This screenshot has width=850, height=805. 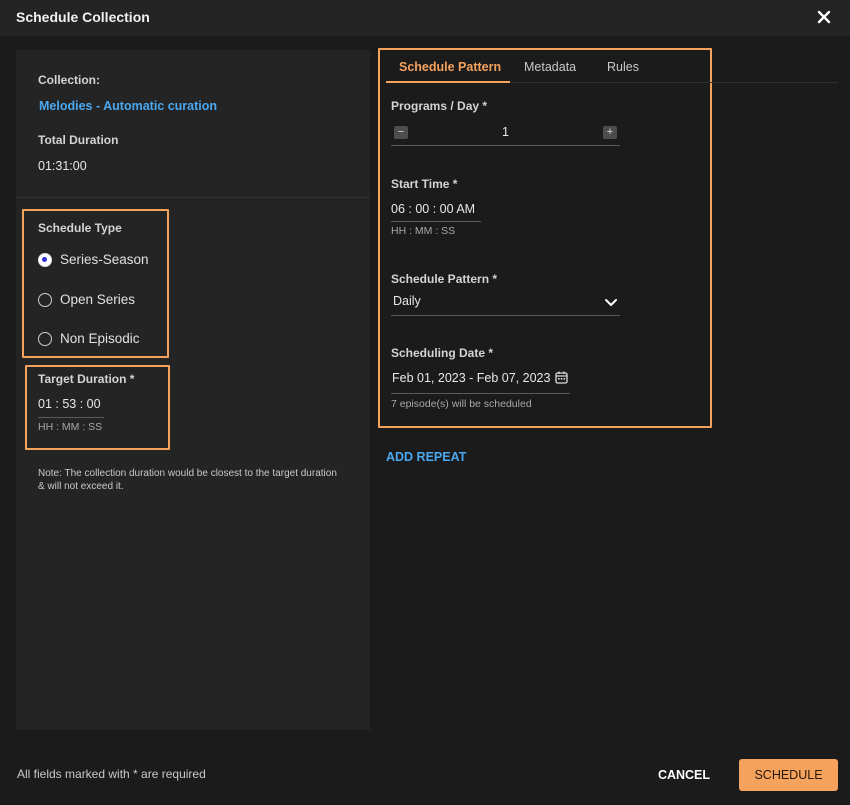 I want to click on calendar-icon, so click(x=561, y=377).